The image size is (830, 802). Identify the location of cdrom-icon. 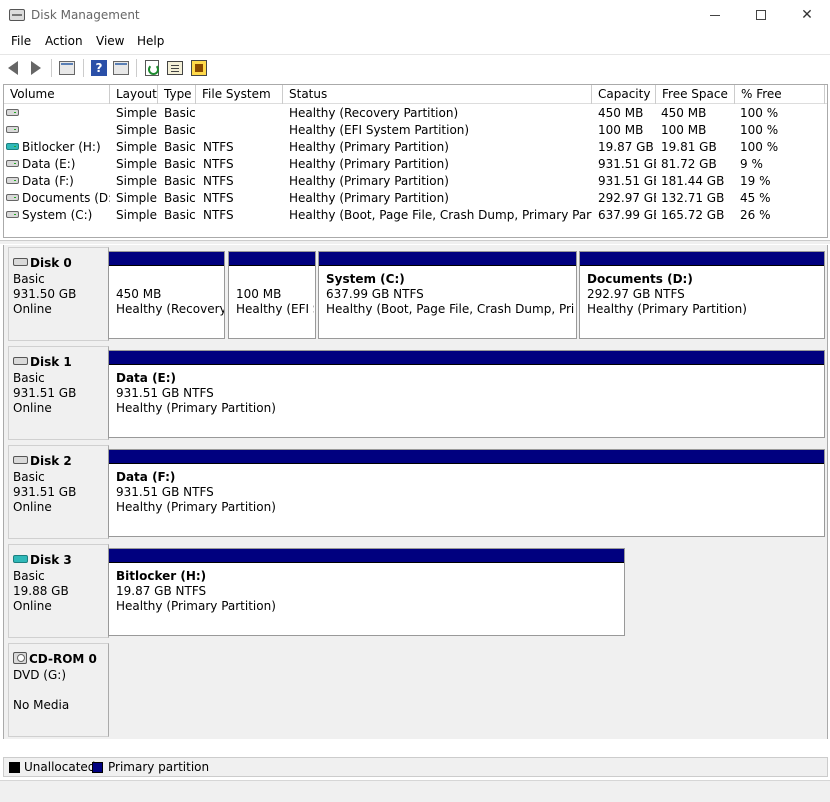
(20, 658).